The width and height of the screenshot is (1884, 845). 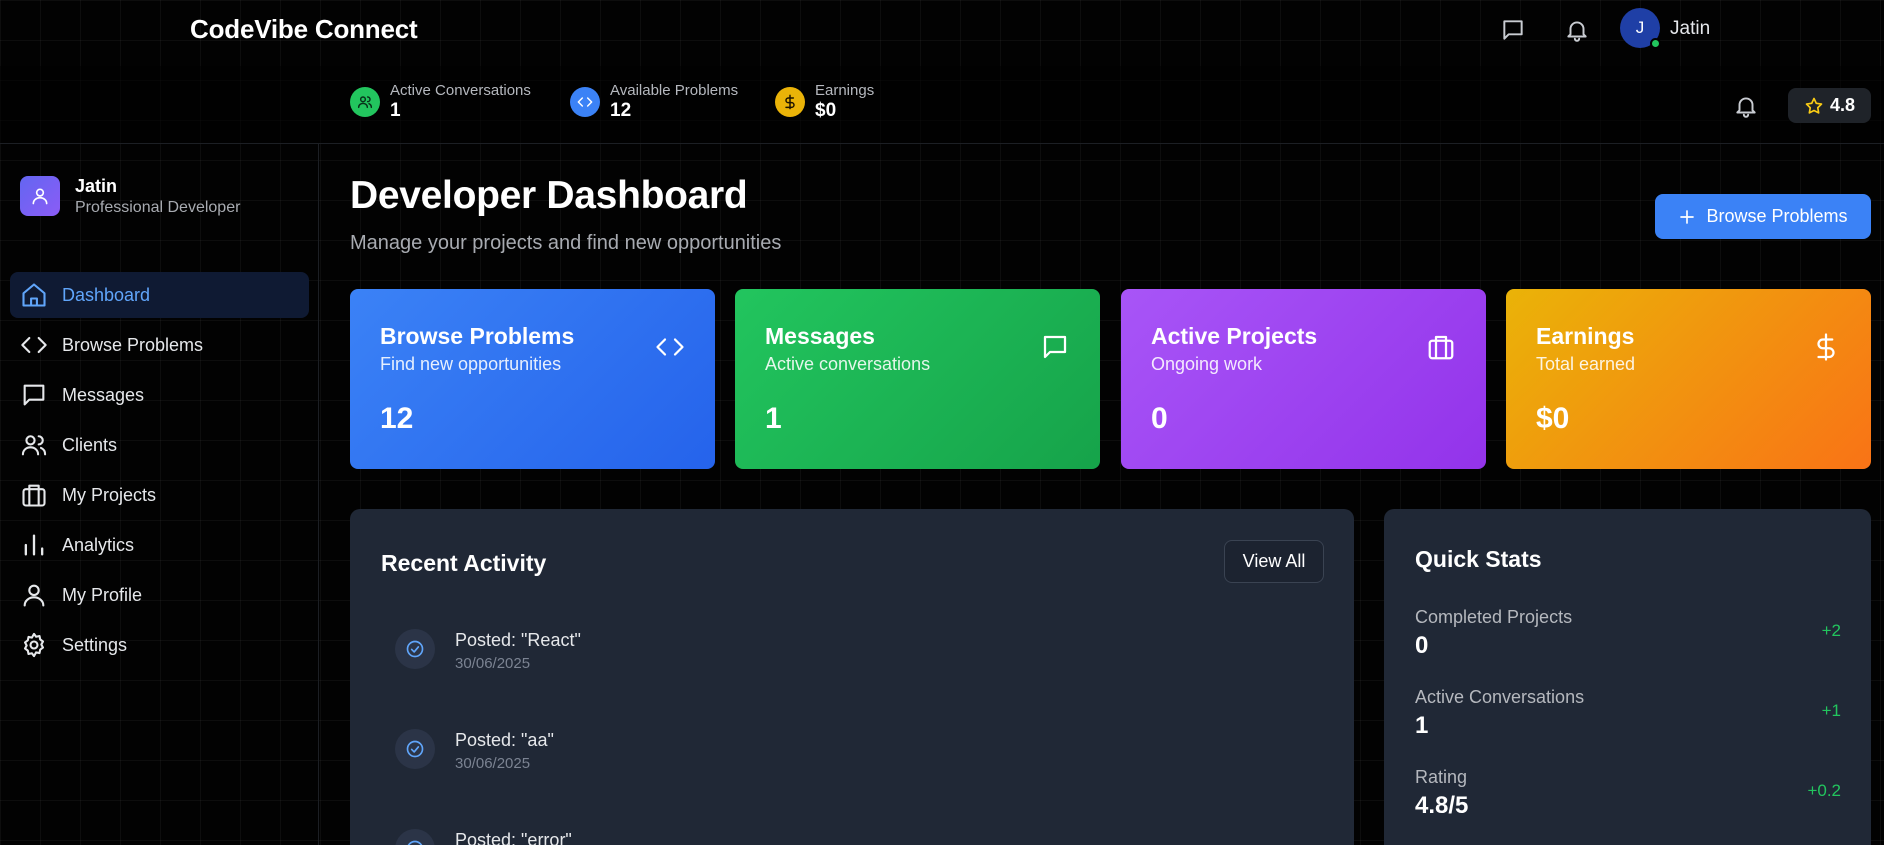 I want to click on card-earnings: Earnings Total earned $0, so click(x=1688, y=379).